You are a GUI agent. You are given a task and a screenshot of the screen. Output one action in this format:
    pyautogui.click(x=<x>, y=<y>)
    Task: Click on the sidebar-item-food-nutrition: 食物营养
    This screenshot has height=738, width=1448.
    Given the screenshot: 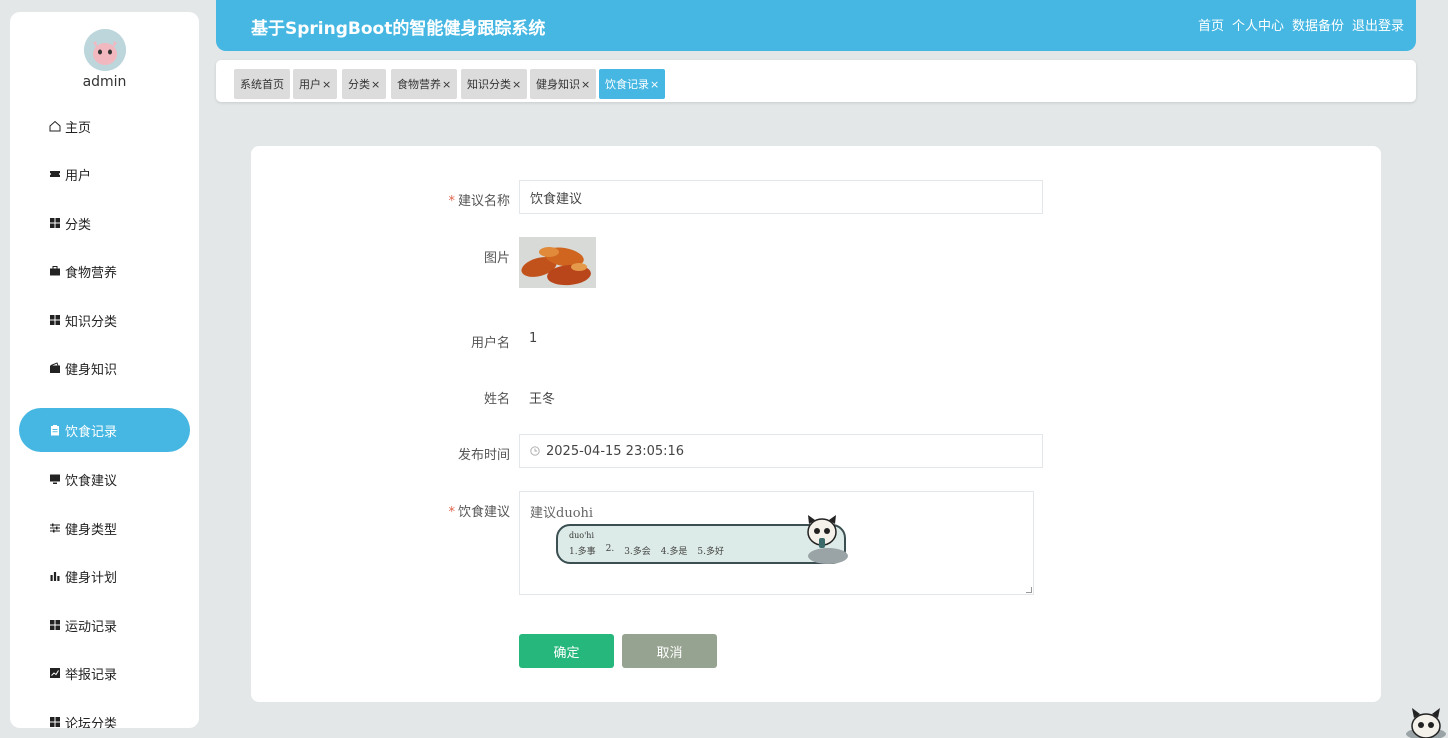 What is the action you would take?
    pyautogui.click(x=104, y=271)
    